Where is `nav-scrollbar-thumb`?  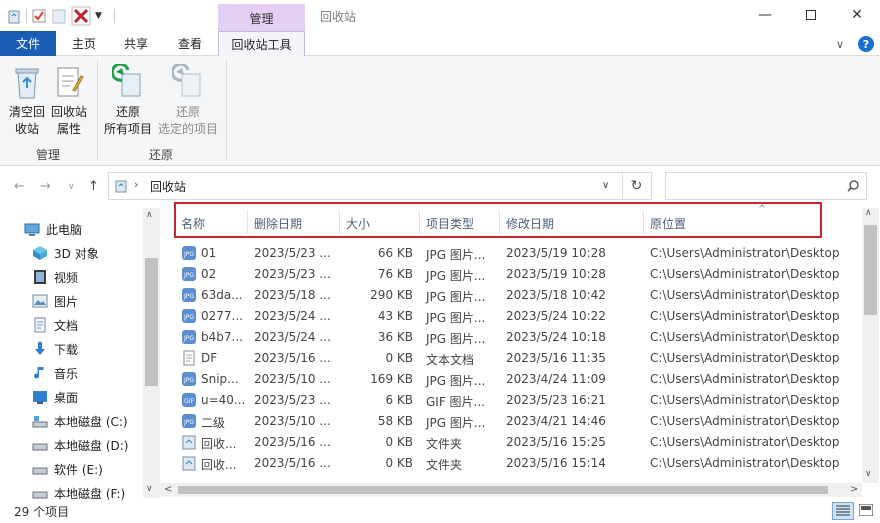 nav-scrollbar-thumb is located at coordinates (151, 322).